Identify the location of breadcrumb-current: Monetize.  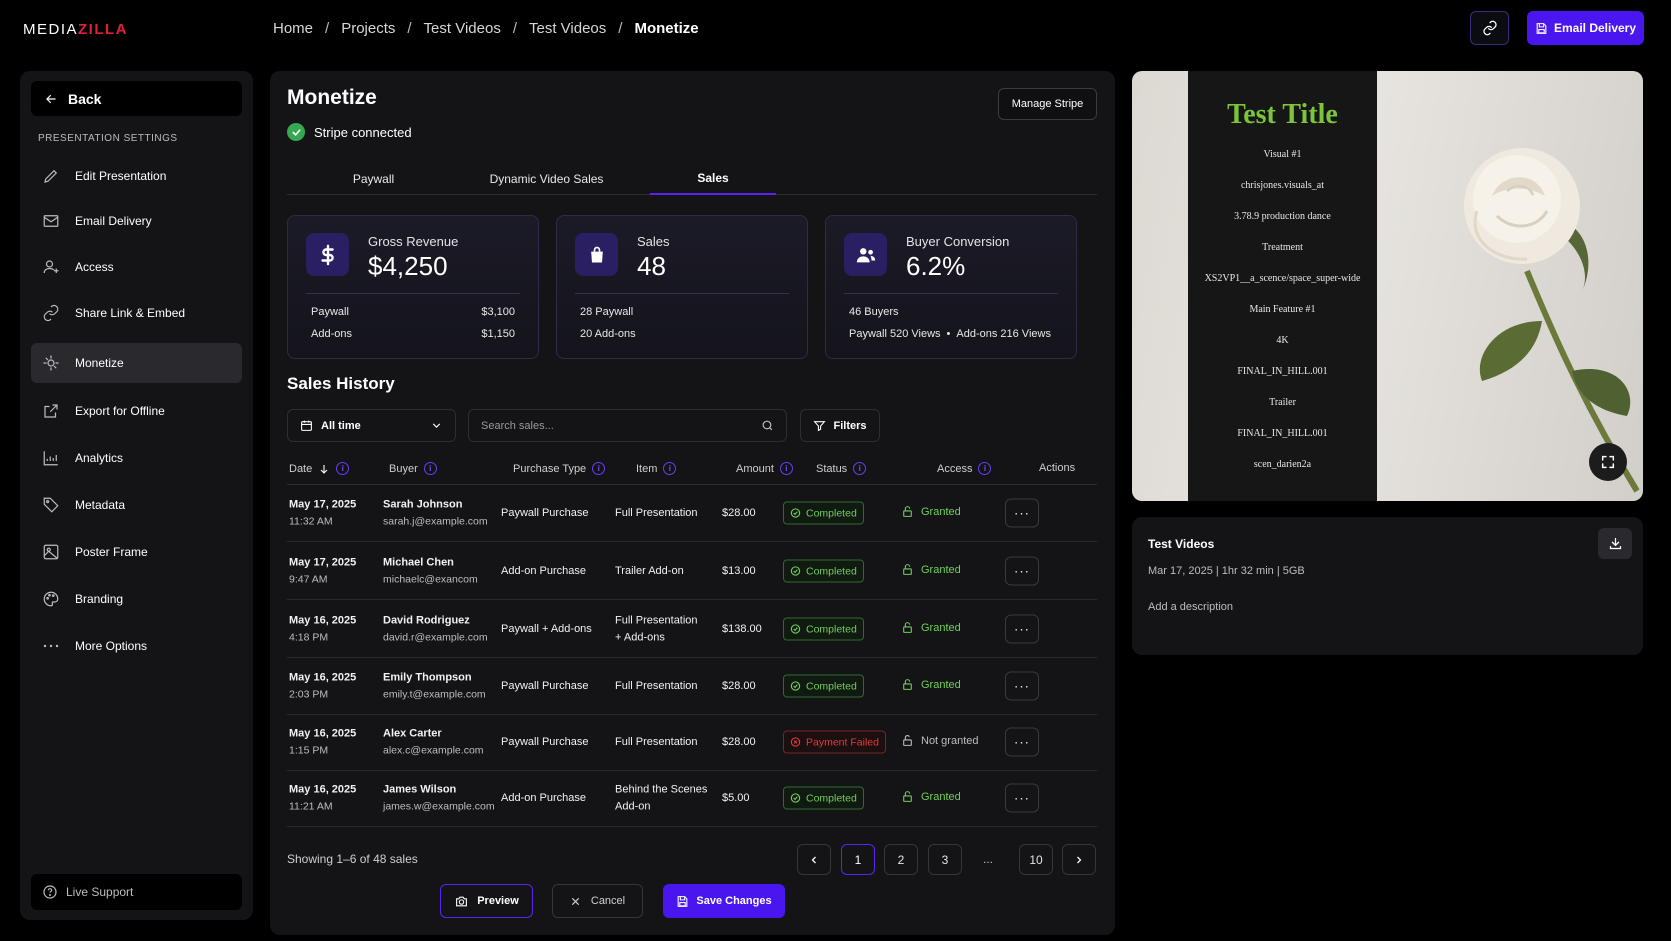
(666, 28).